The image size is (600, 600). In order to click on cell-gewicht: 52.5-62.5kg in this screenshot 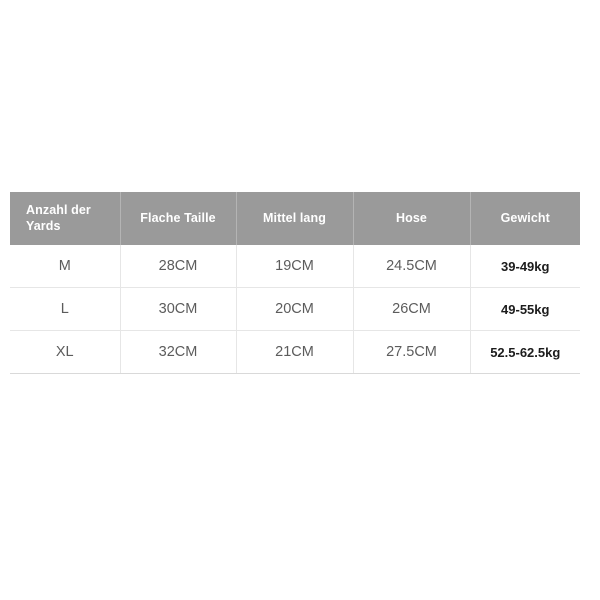, I will do `click(525, 352)`.